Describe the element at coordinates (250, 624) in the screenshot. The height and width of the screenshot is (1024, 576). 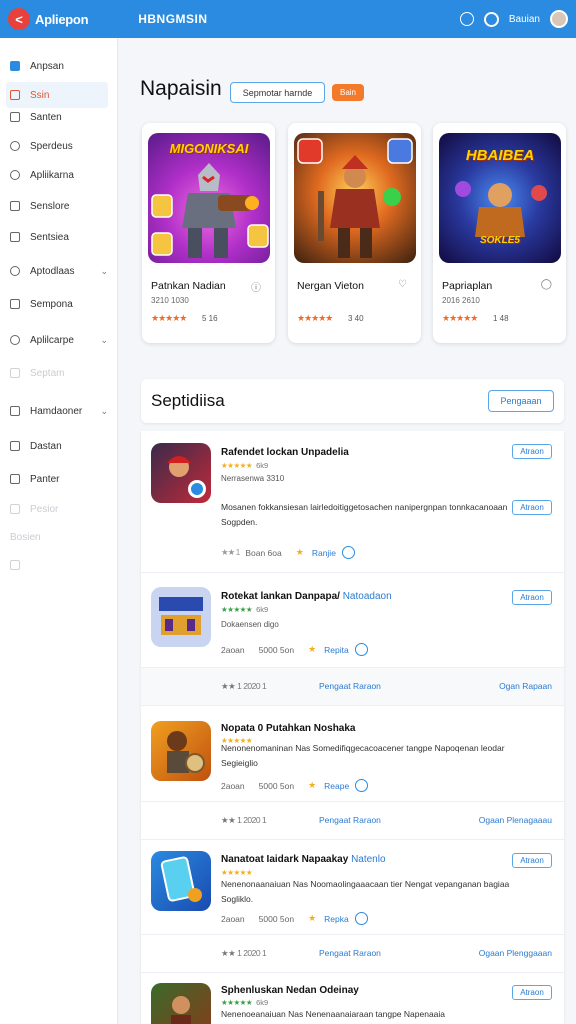
I see `app-meta: Dokaensen digo` at that location.